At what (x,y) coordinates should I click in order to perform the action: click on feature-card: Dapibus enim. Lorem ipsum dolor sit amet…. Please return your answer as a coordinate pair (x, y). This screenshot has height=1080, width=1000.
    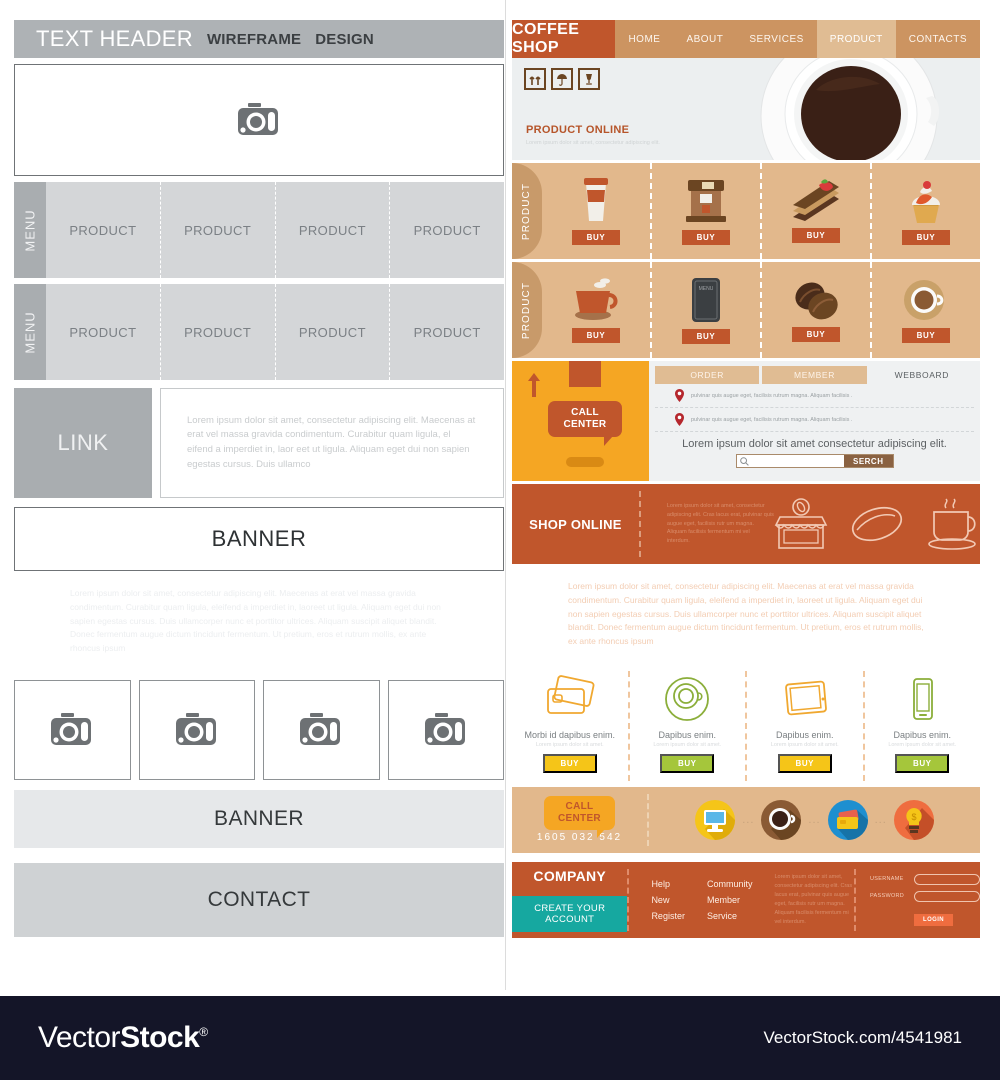
    Looking at the image, I should click on (806, 725).